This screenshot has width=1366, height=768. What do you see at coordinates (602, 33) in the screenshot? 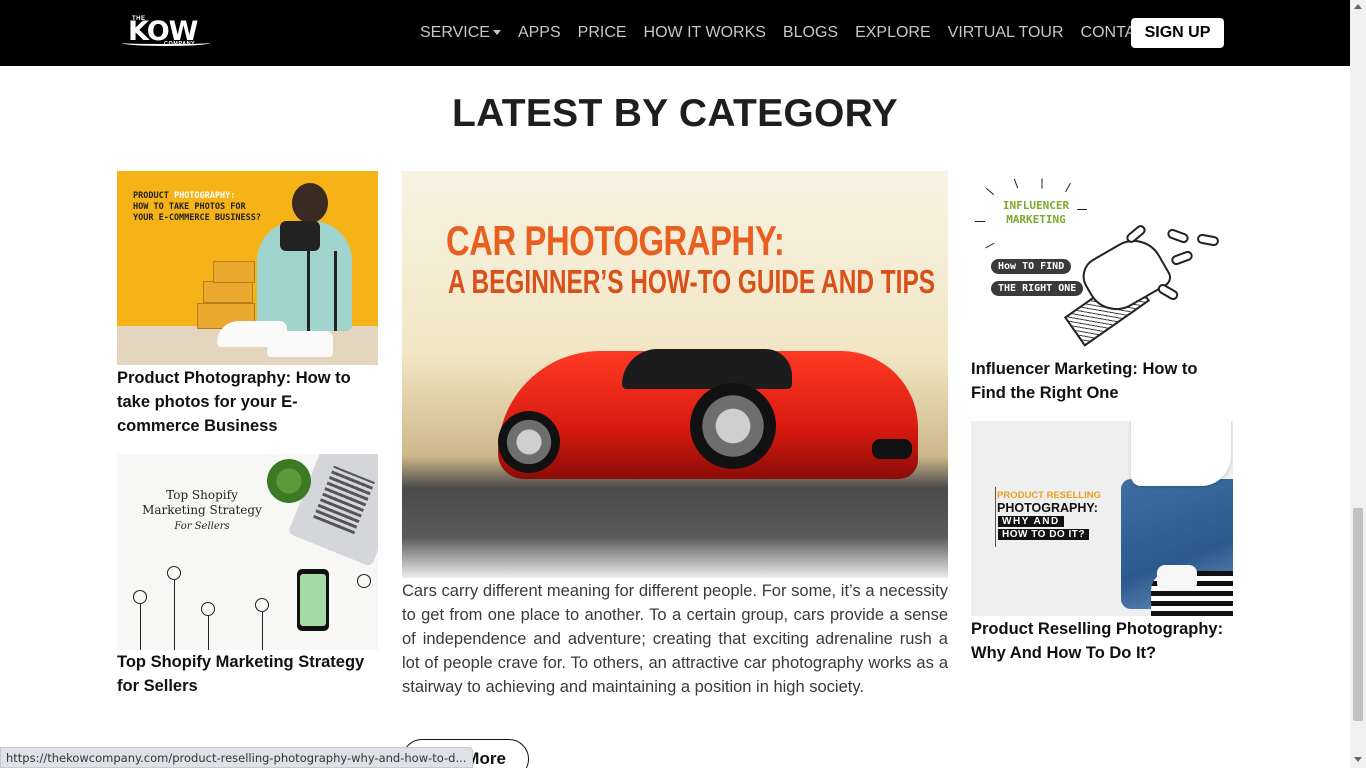
I see `nav-price: PRICE` at bounding box center [602, 33].